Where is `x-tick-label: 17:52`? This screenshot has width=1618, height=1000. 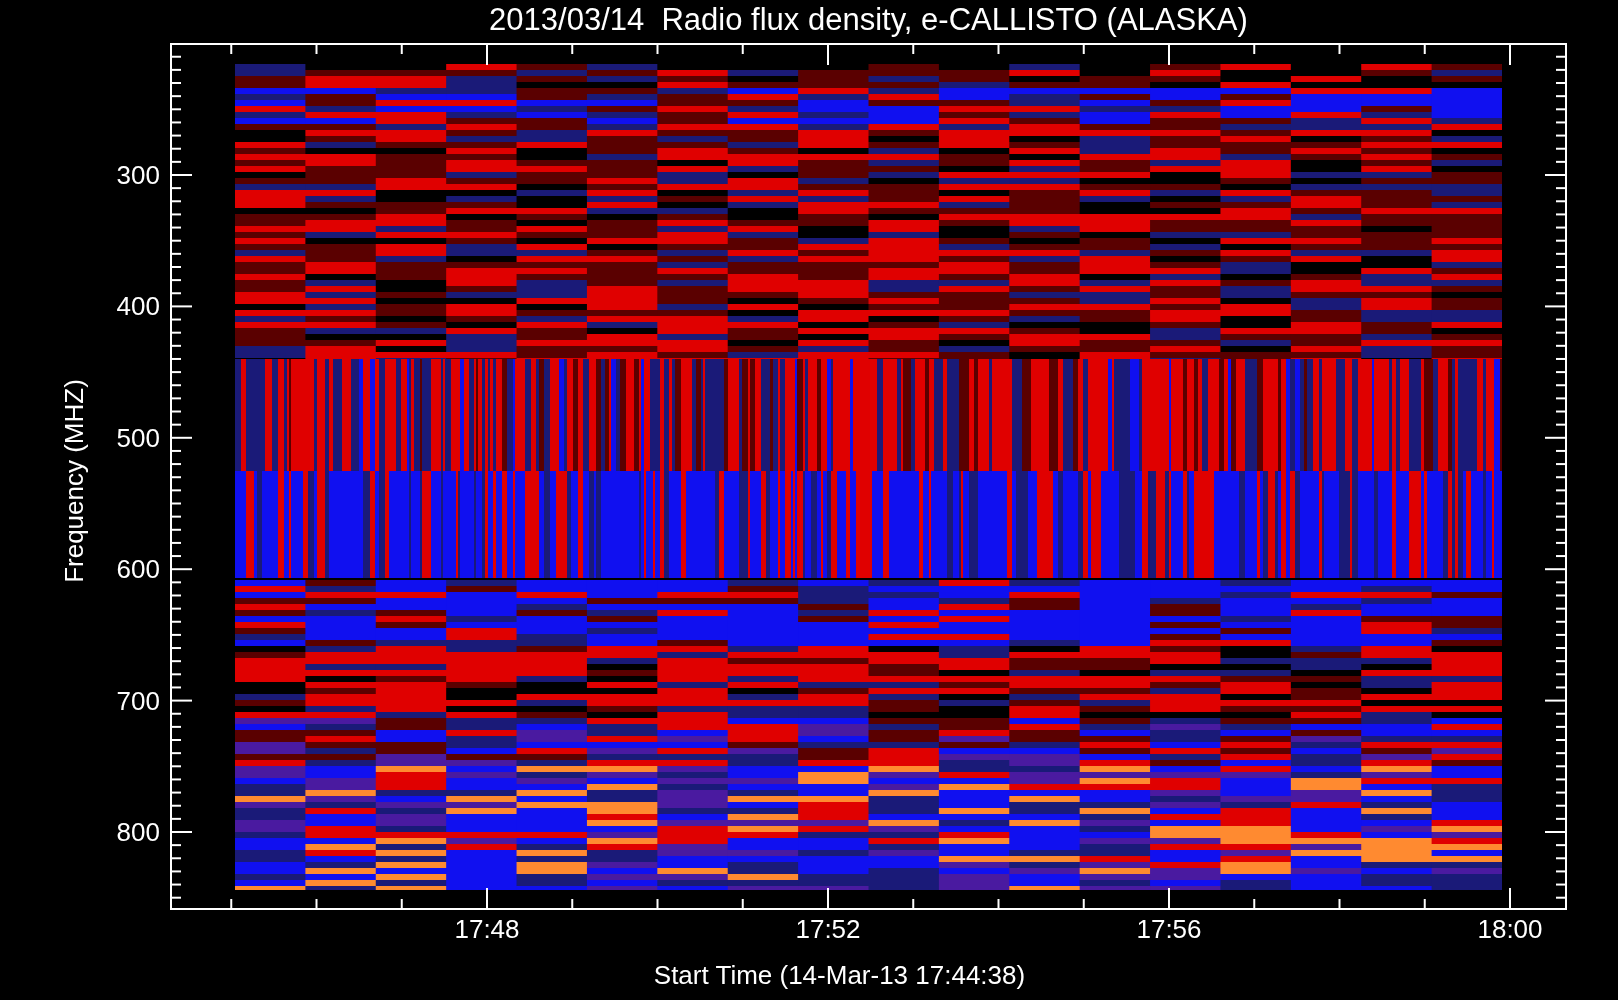 x-tick-label: 17:52 is located at coordinates (828, 929).